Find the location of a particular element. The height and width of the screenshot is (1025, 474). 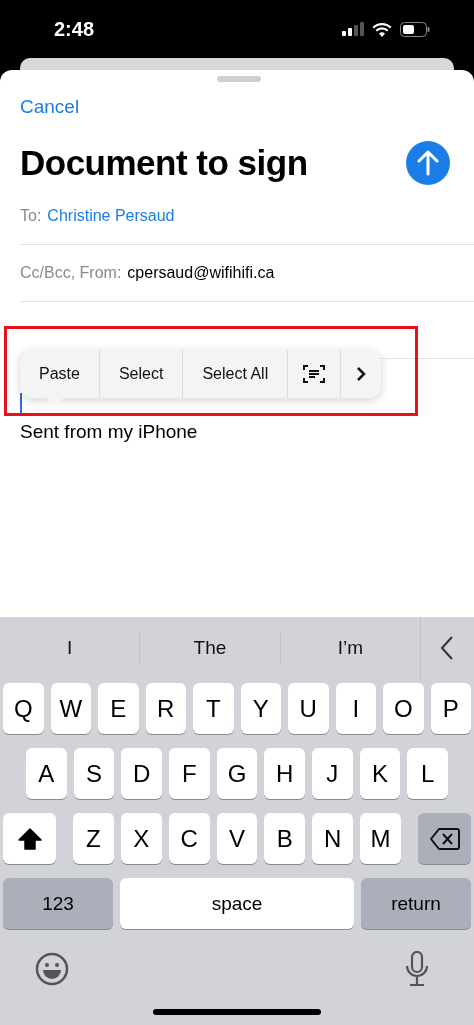

wifi-icon is located at coordinates (382, 29).